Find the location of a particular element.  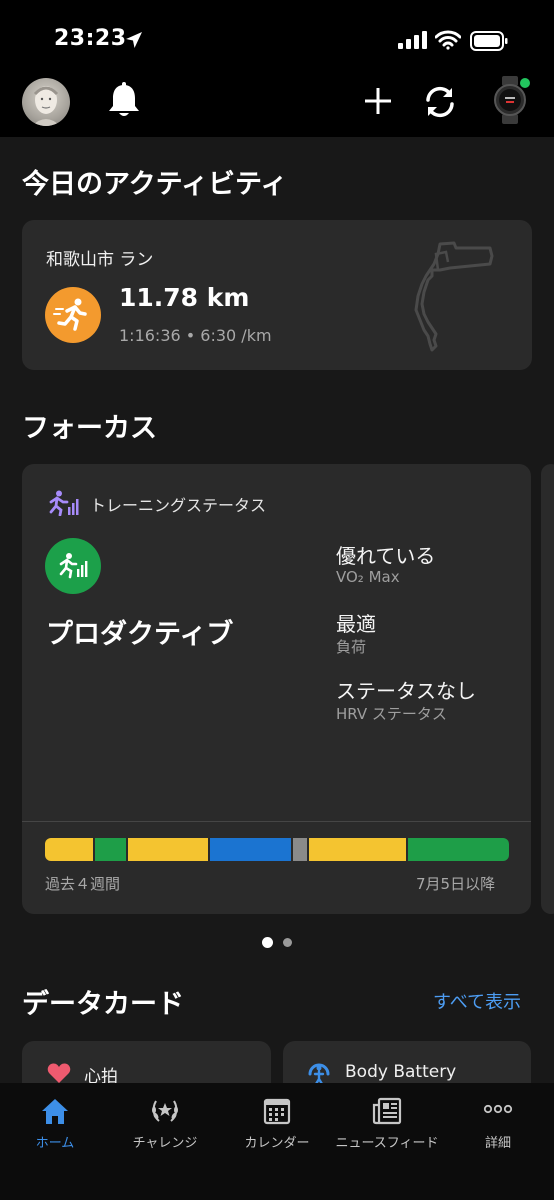

productive-status-badge is located at coordinates (73, 566).